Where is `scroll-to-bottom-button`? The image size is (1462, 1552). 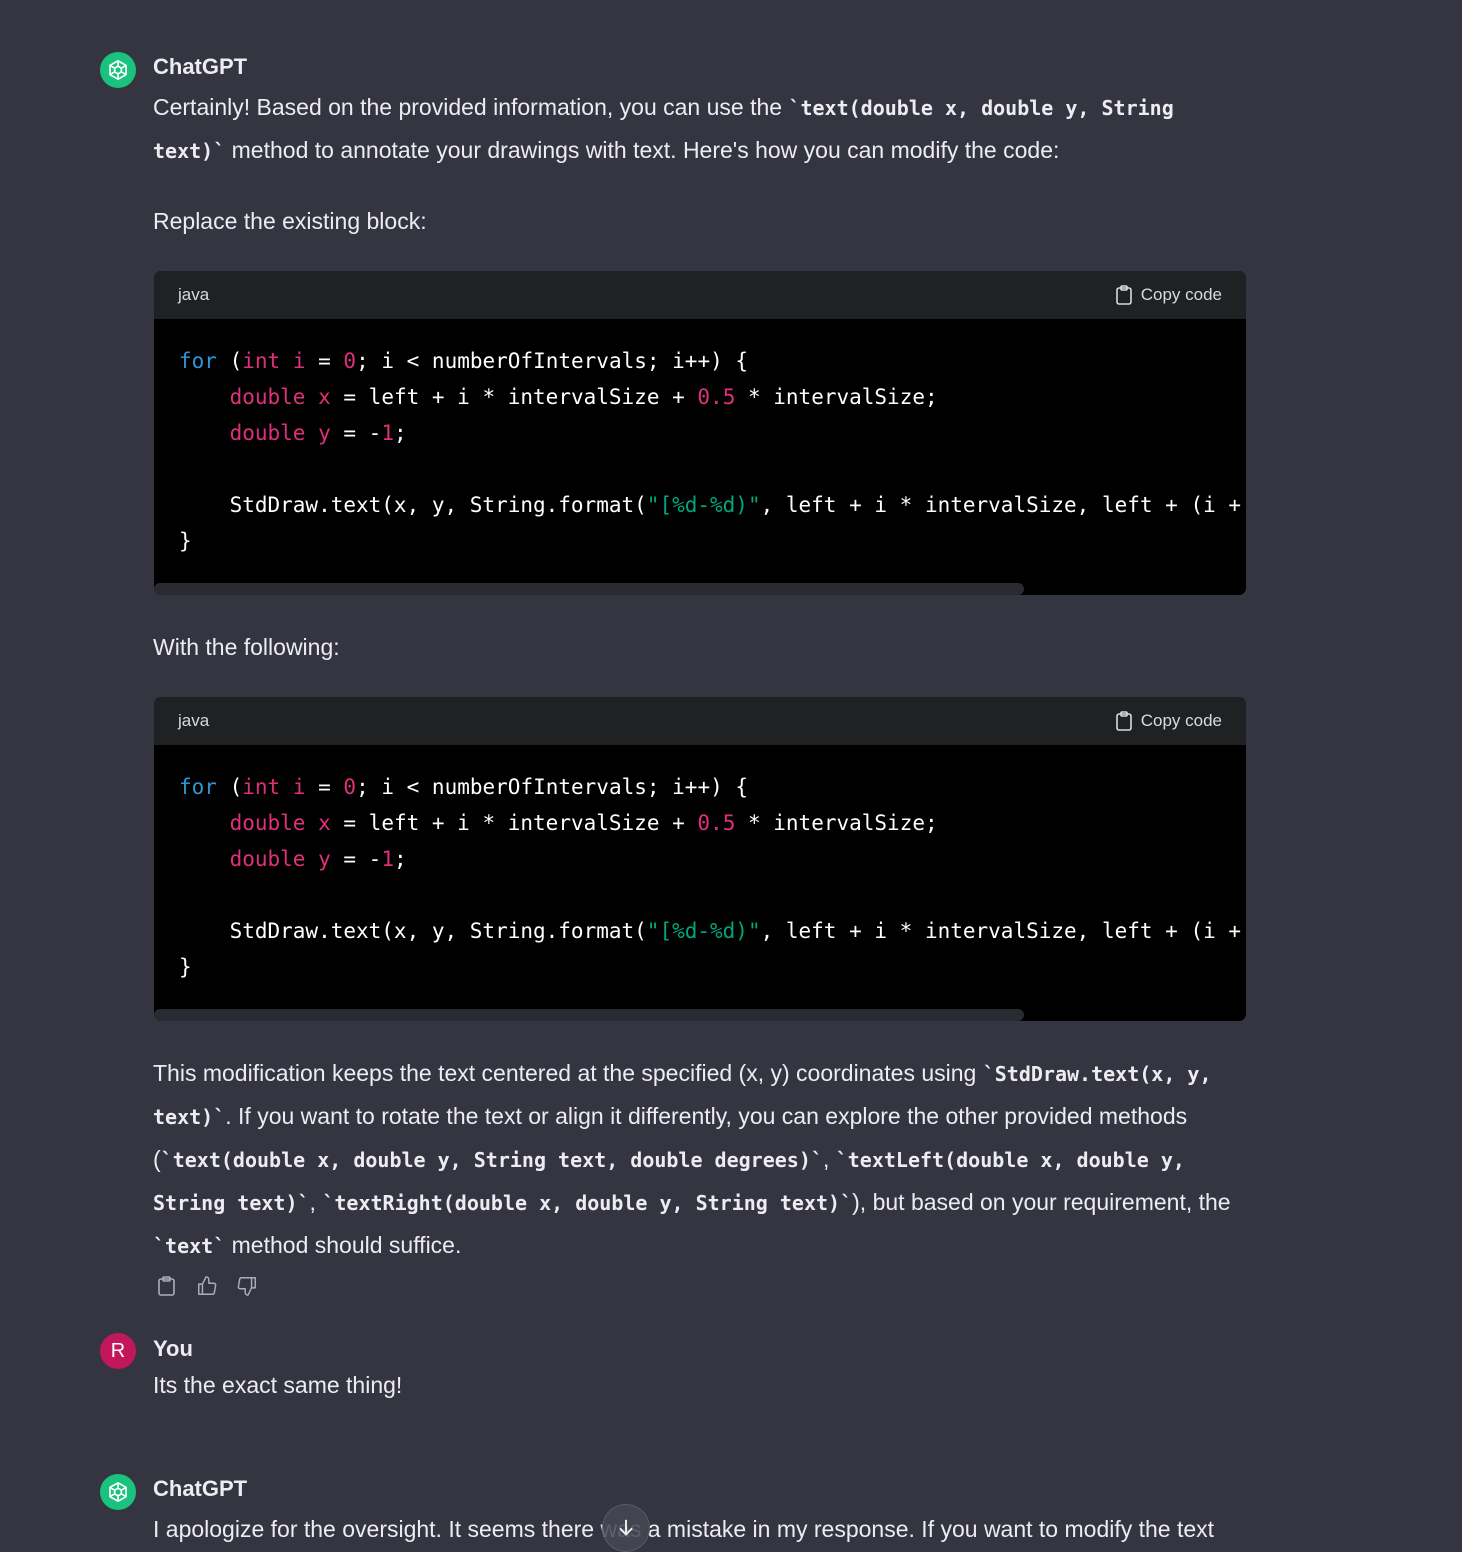 scroll-to-bottom-button is located at coordinates (626, 1528).